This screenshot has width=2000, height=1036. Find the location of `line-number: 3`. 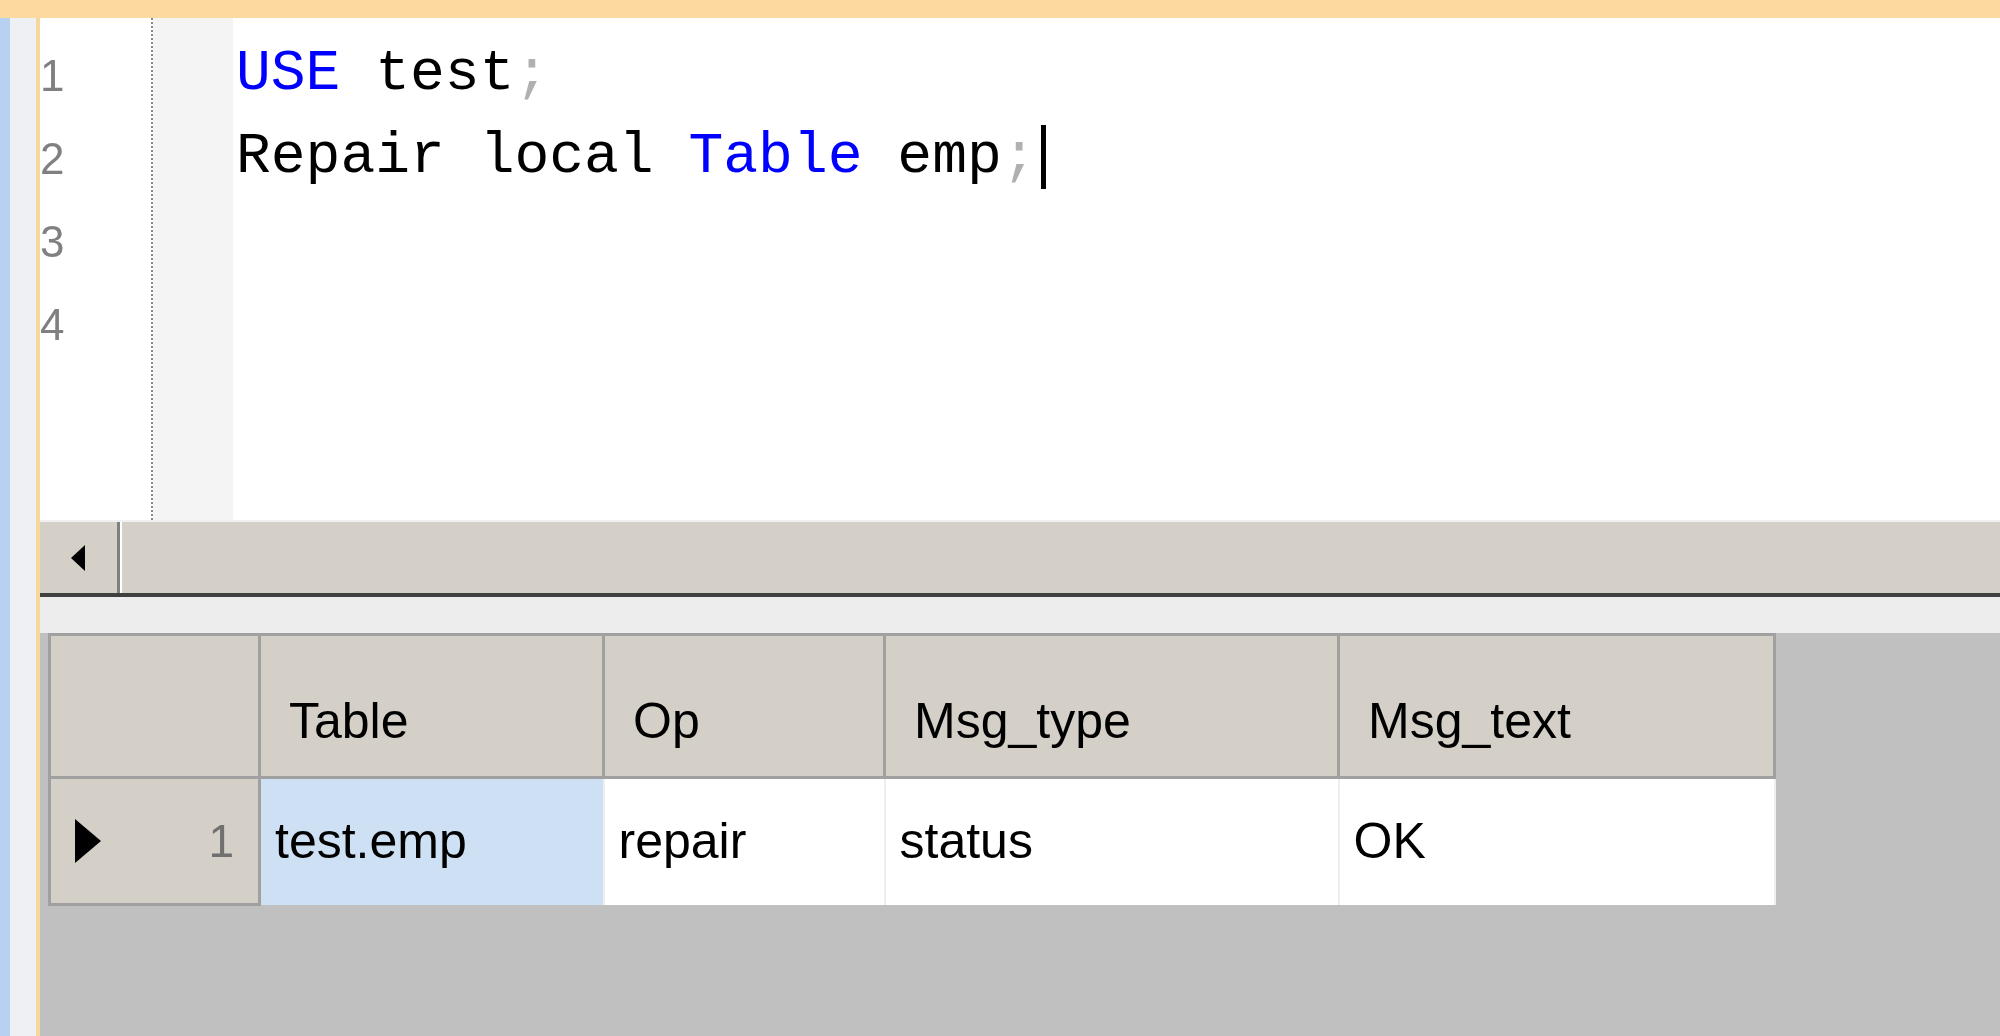

line-number: 3 is located at coordinates (53, 242).